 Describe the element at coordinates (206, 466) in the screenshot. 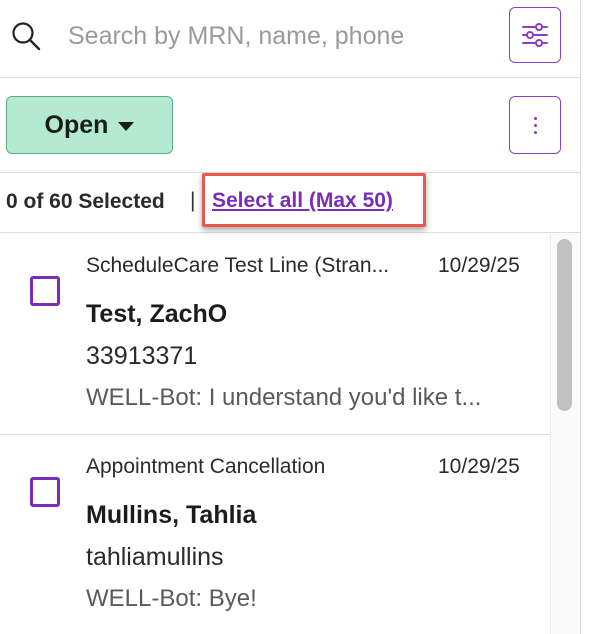

I see `item-title: Appointment Cancellation` at that location.